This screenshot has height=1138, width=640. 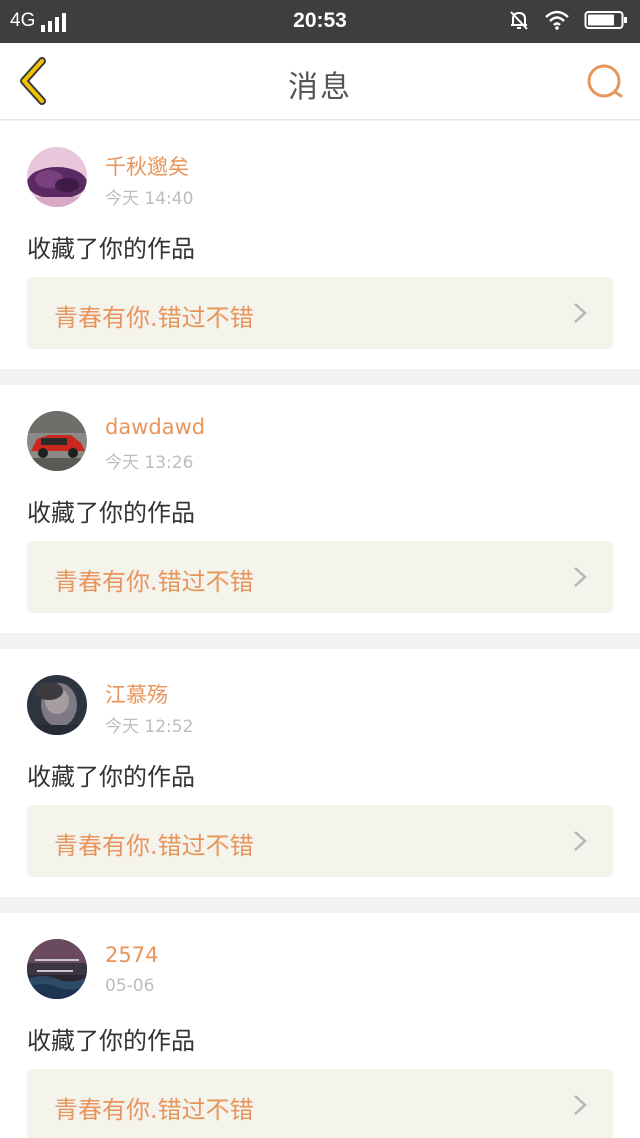 I want to click on username: 2574, so click(x=131, y=955).